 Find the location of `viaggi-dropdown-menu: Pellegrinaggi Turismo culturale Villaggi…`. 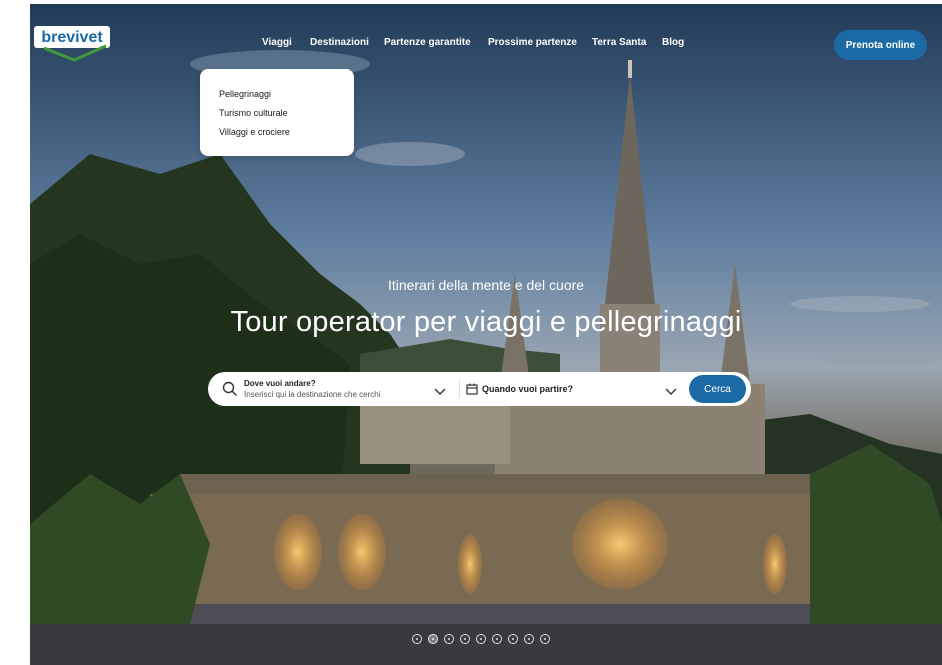

viaggi-dropdown-menu: Pellegrinaggi Turismo culturale Villaggi… is located at coordinates (277, 112).